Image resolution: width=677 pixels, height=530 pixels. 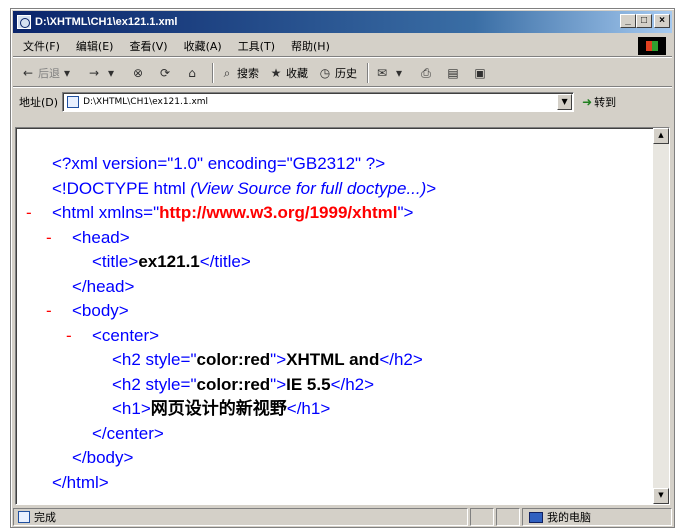 What do you see at coordinates (565, 102) in the screenshot?
I see `address-dropdown-button: ▼` at bounding box center [565, 102].